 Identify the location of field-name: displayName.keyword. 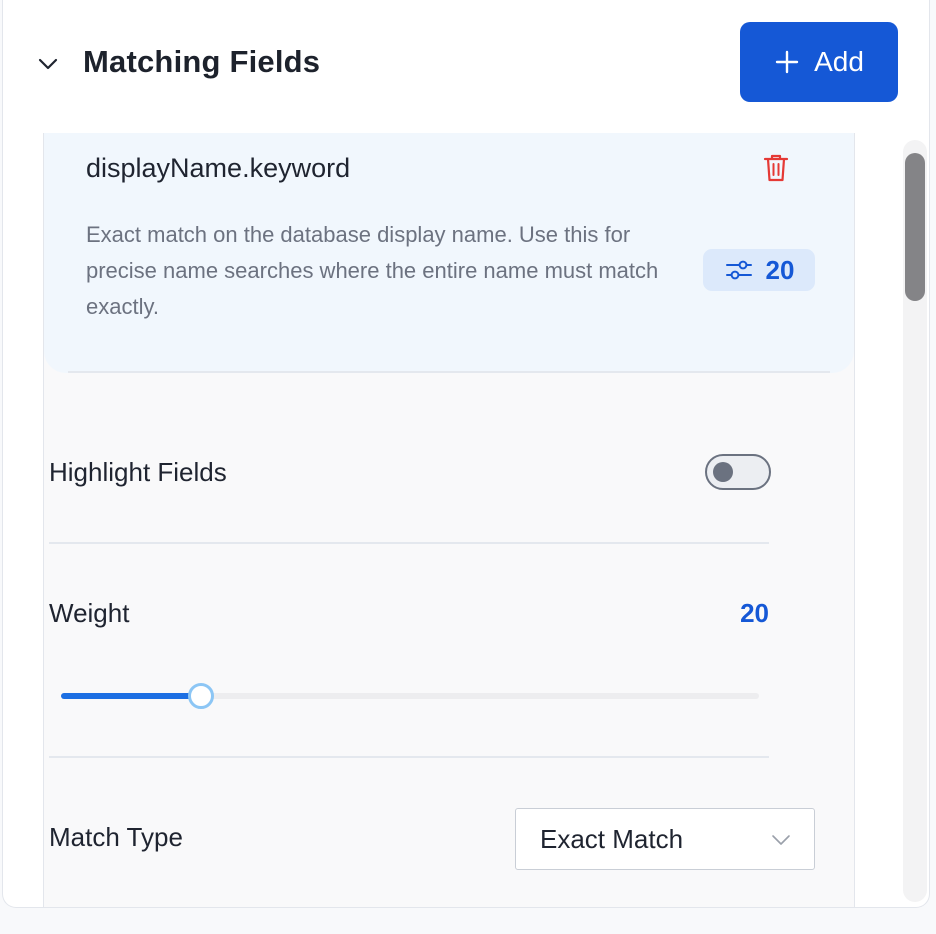
(218, 168).